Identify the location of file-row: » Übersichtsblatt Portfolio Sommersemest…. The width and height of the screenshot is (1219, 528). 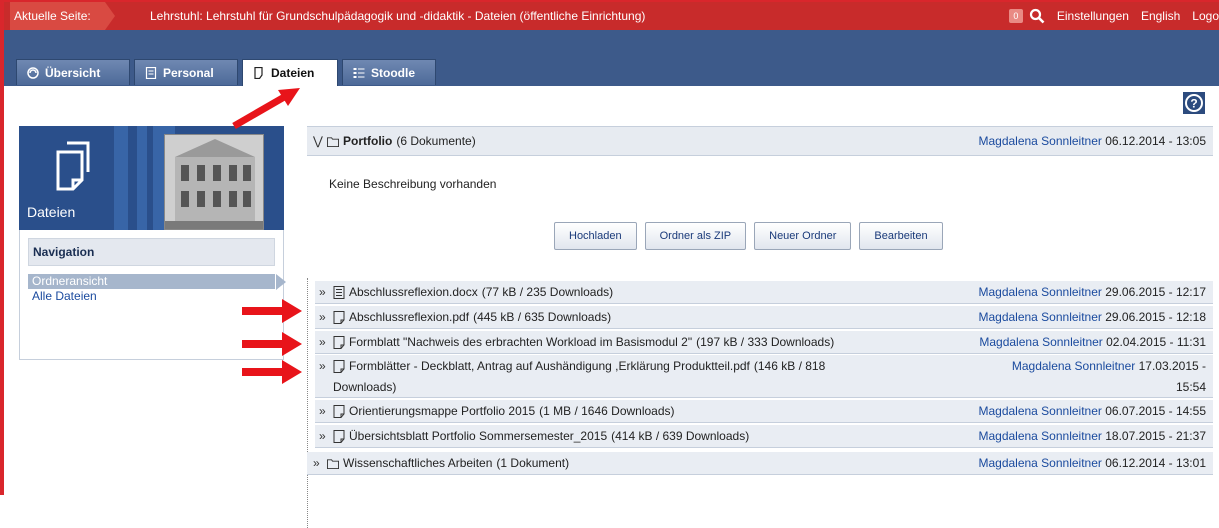
(764, 436).